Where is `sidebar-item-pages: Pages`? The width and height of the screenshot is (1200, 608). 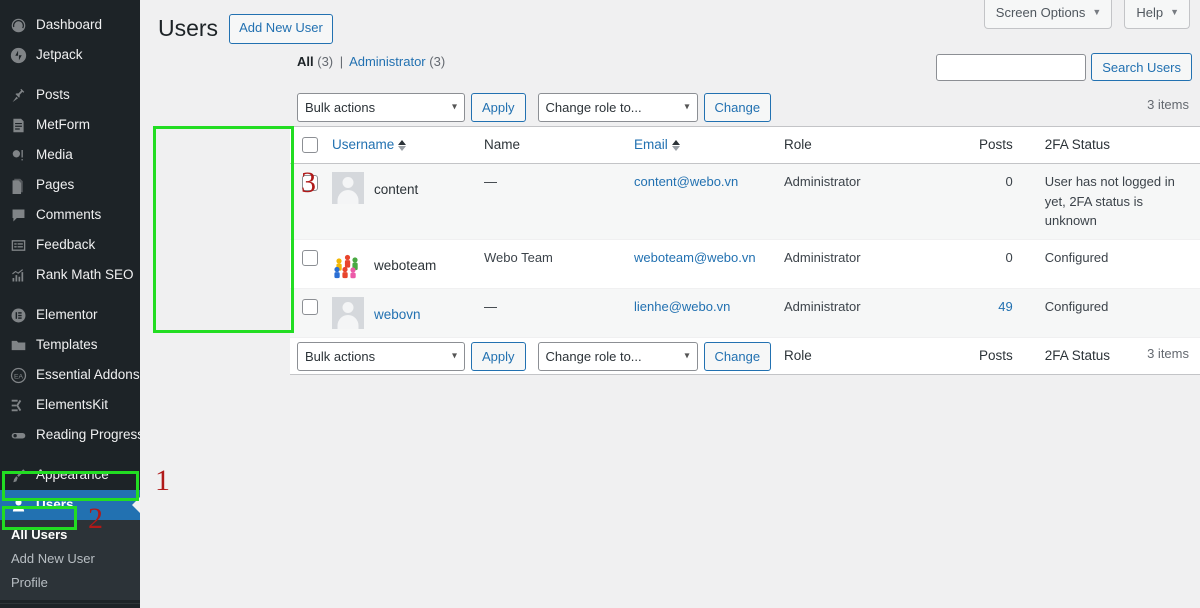 sidebar-item-pages: Pages is located at coordinates (70, 185).